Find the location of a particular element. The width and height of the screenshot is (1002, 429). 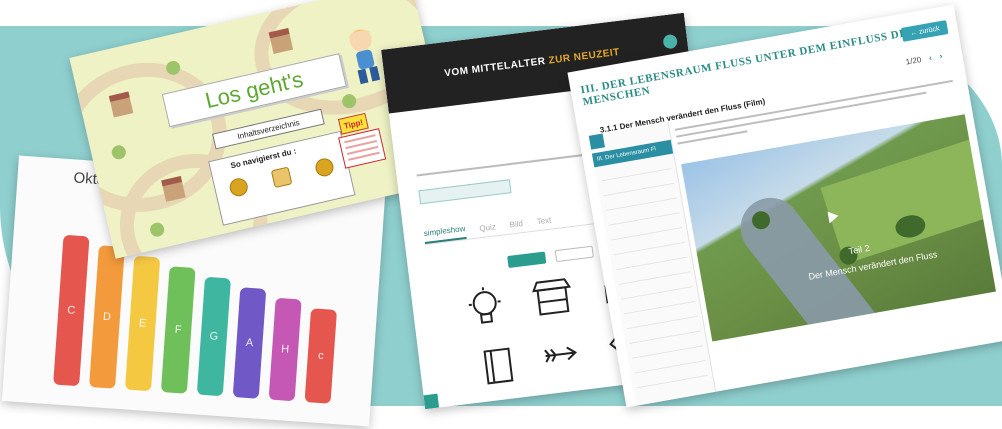

nav-home-icon is located at coordinates (281, 177).